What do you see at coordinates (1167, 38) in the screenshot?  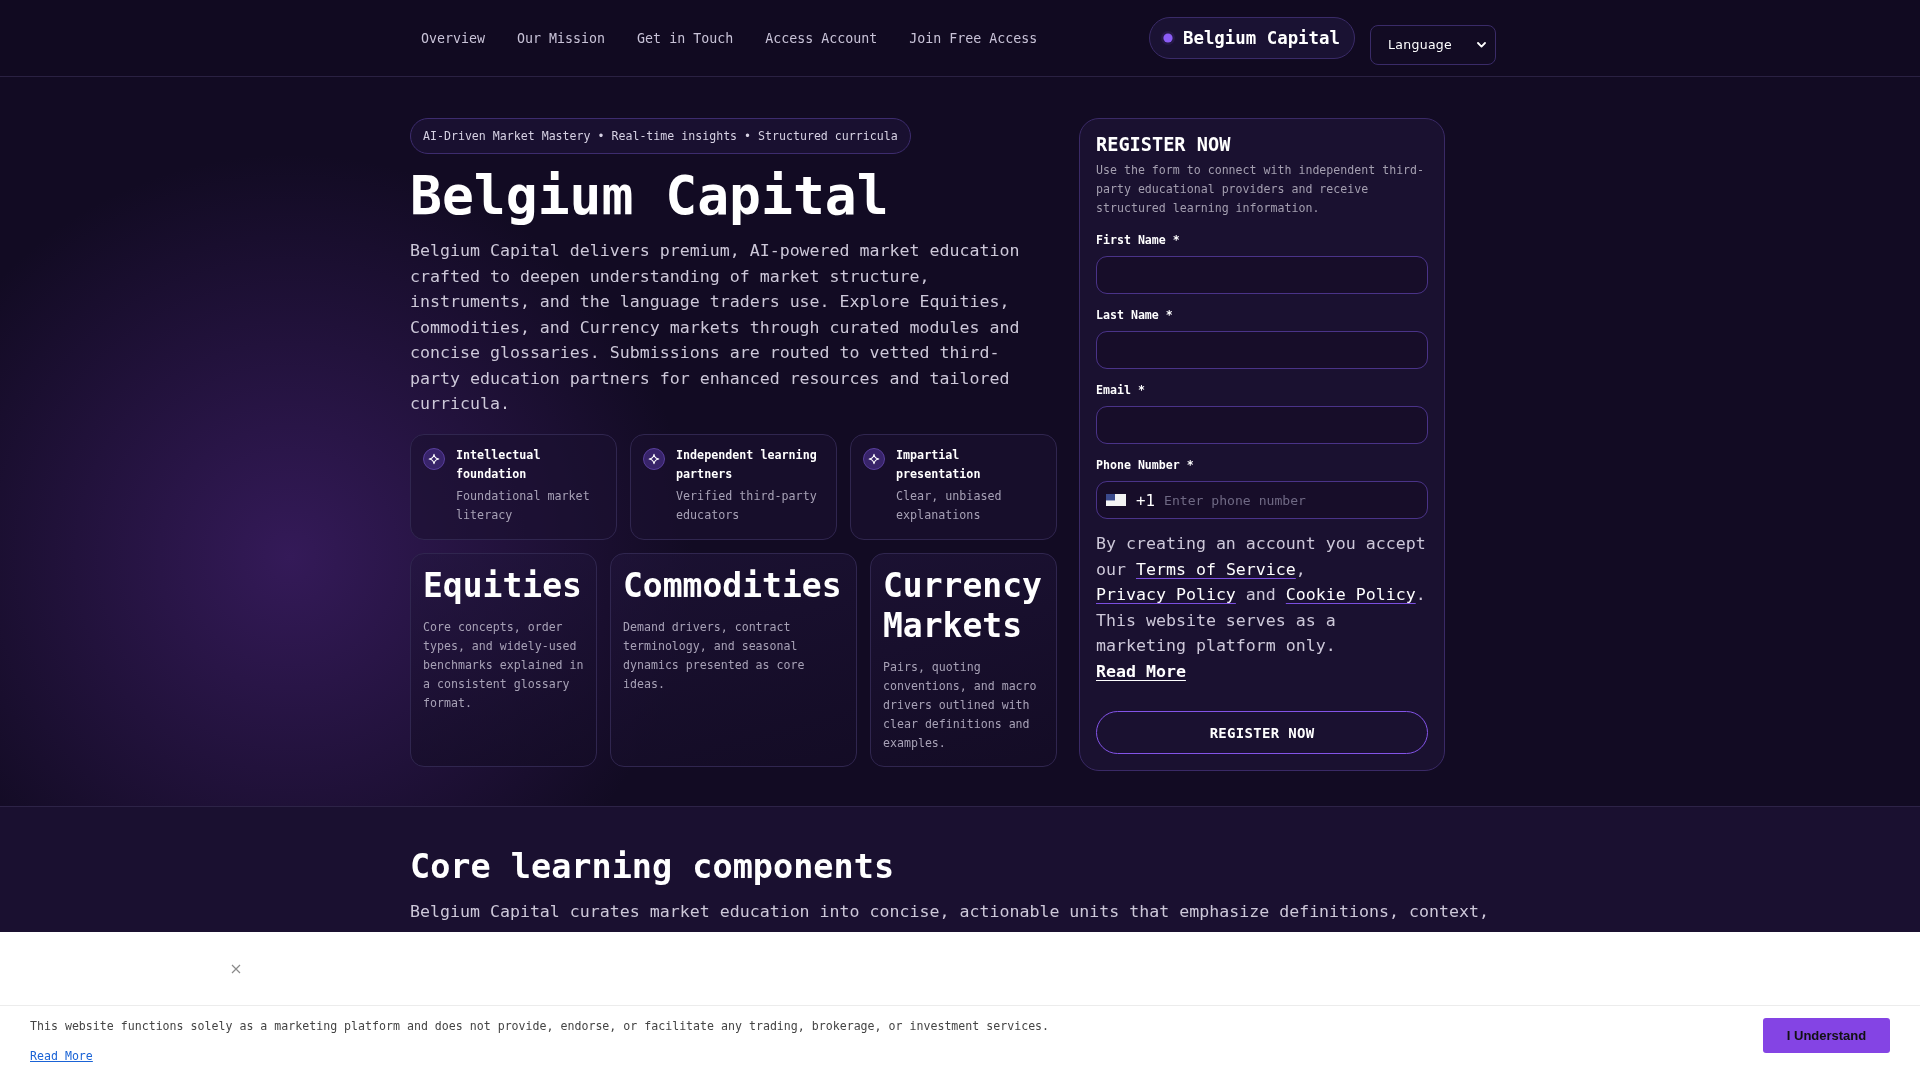 I see `dot-icon` at bounding box center [1167, 38].